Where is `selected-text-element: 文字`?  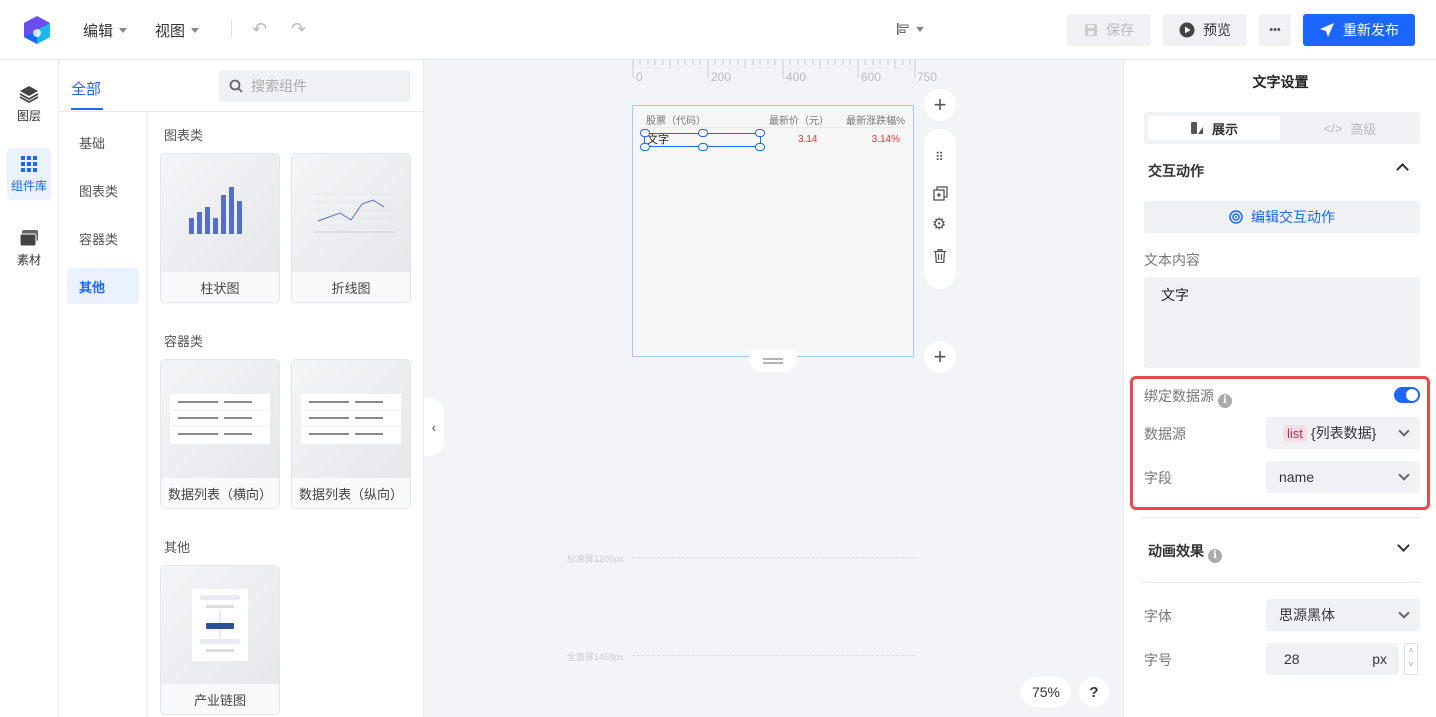
selected-text-element: 文字 is located at coordinates (702, 140).